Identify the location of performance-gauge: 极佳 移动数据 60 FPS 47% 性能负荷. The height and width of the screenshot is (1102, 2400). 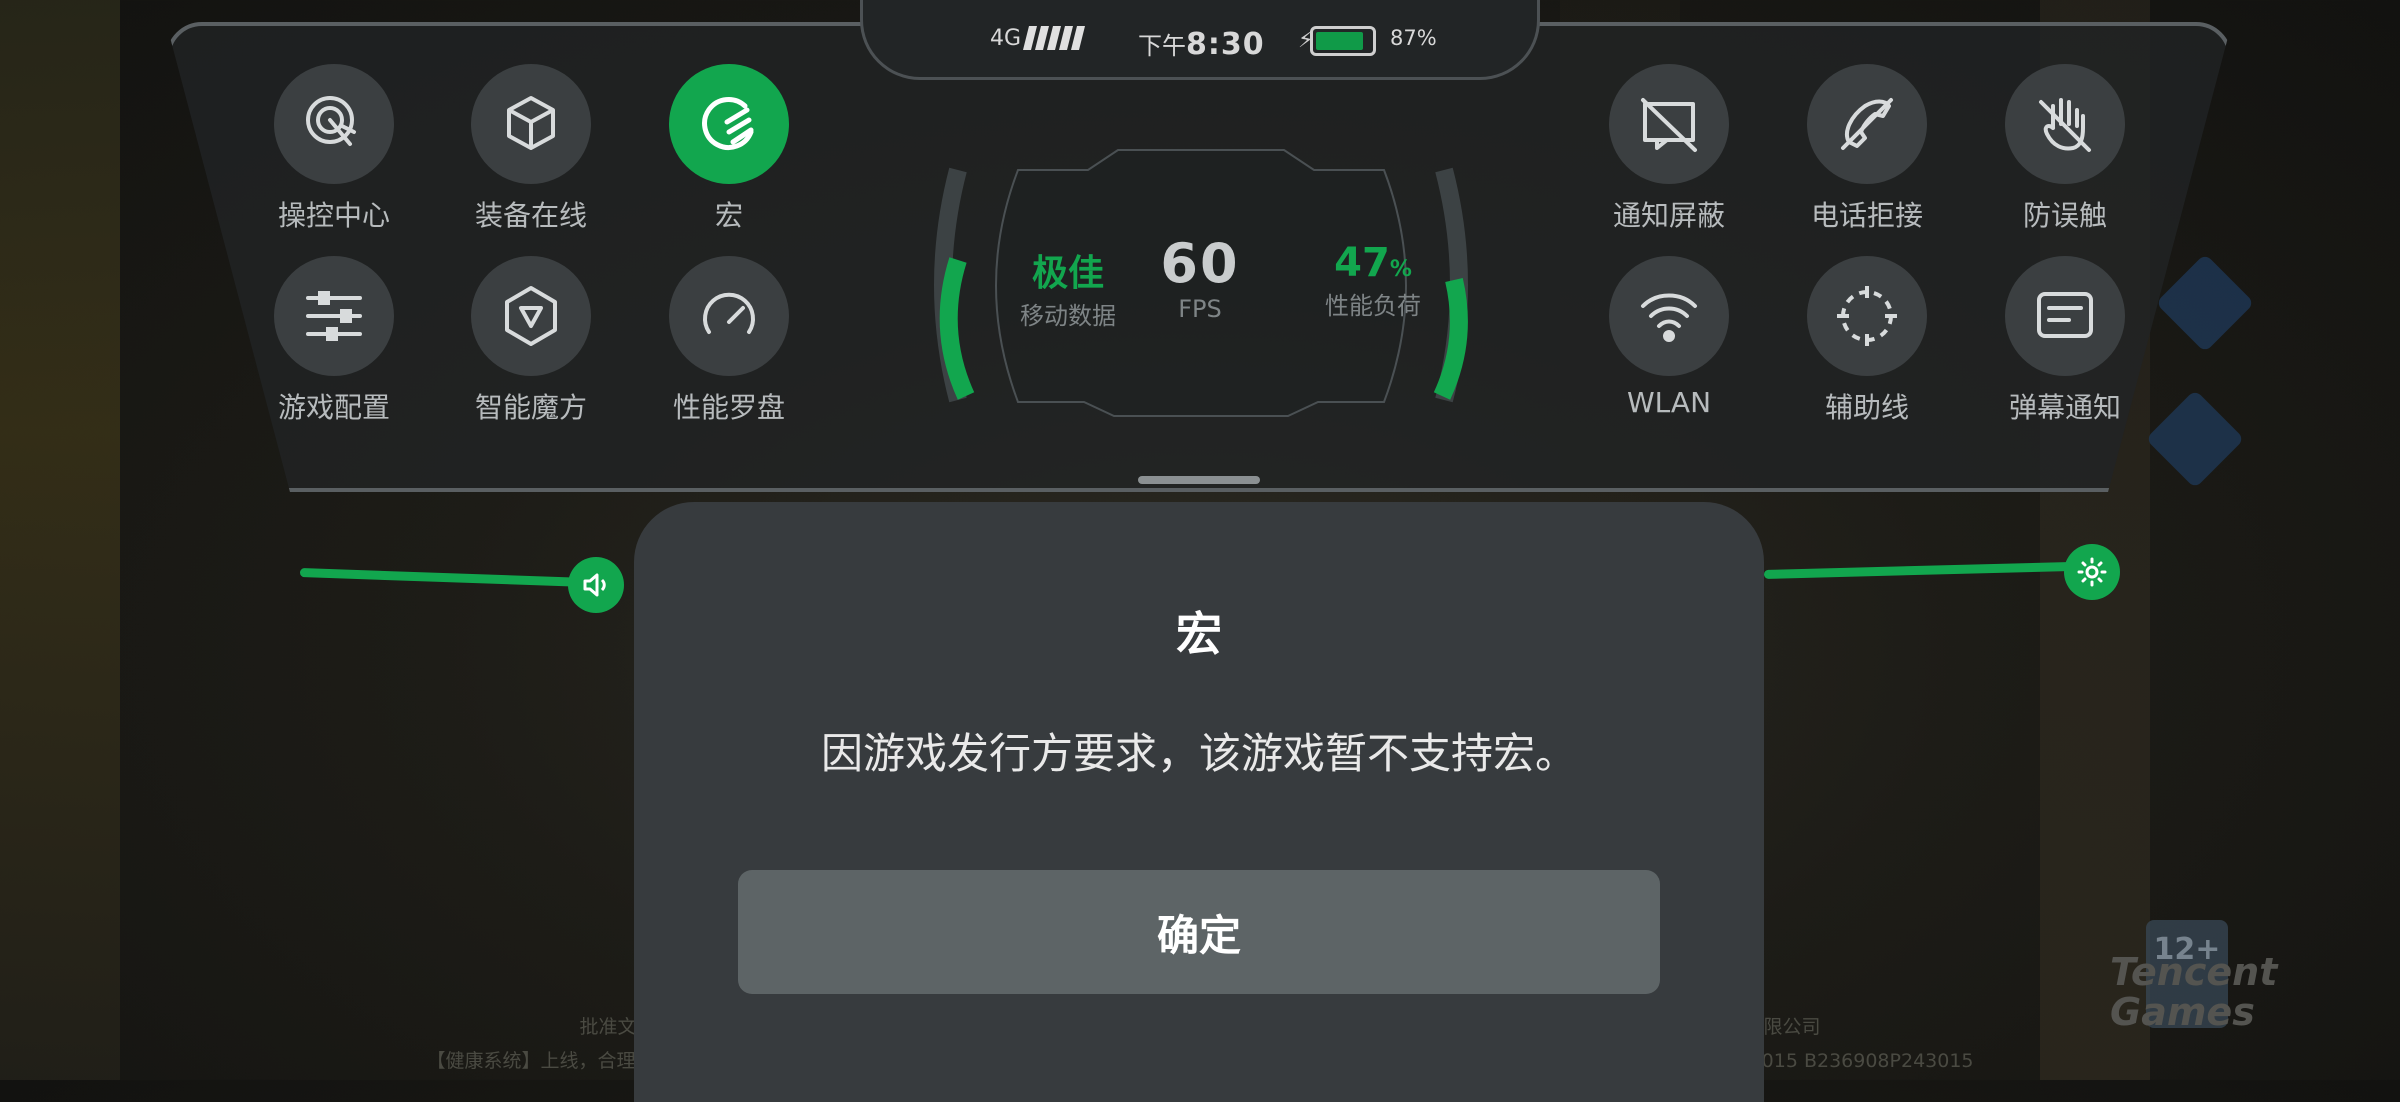
(1201, 285).